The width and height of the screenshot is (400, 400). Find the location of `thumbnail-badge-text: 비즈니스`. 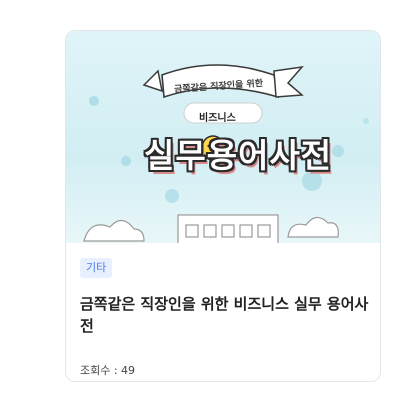

thumbnail-badge-text: 비즈니스 is located at coordinates (217, 118).